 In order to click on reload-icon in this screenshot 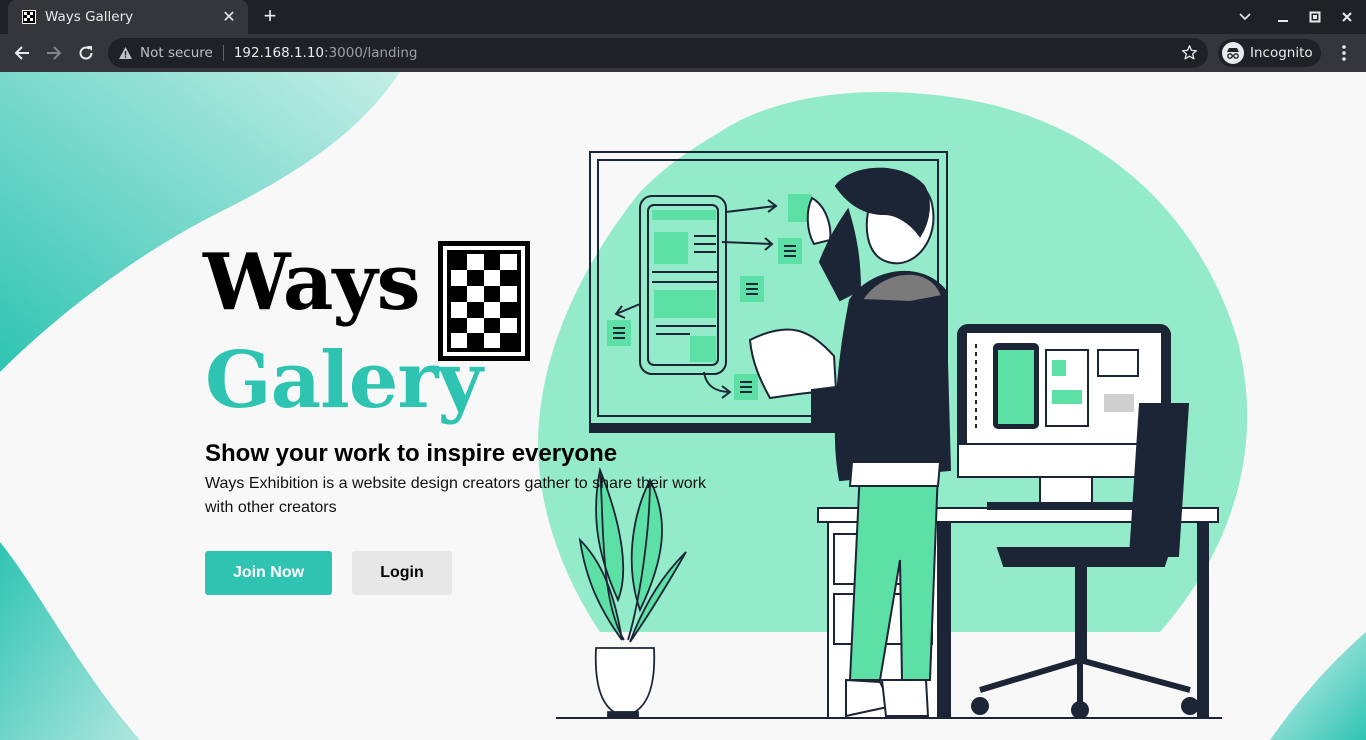, I will do `click(86, 53)`.